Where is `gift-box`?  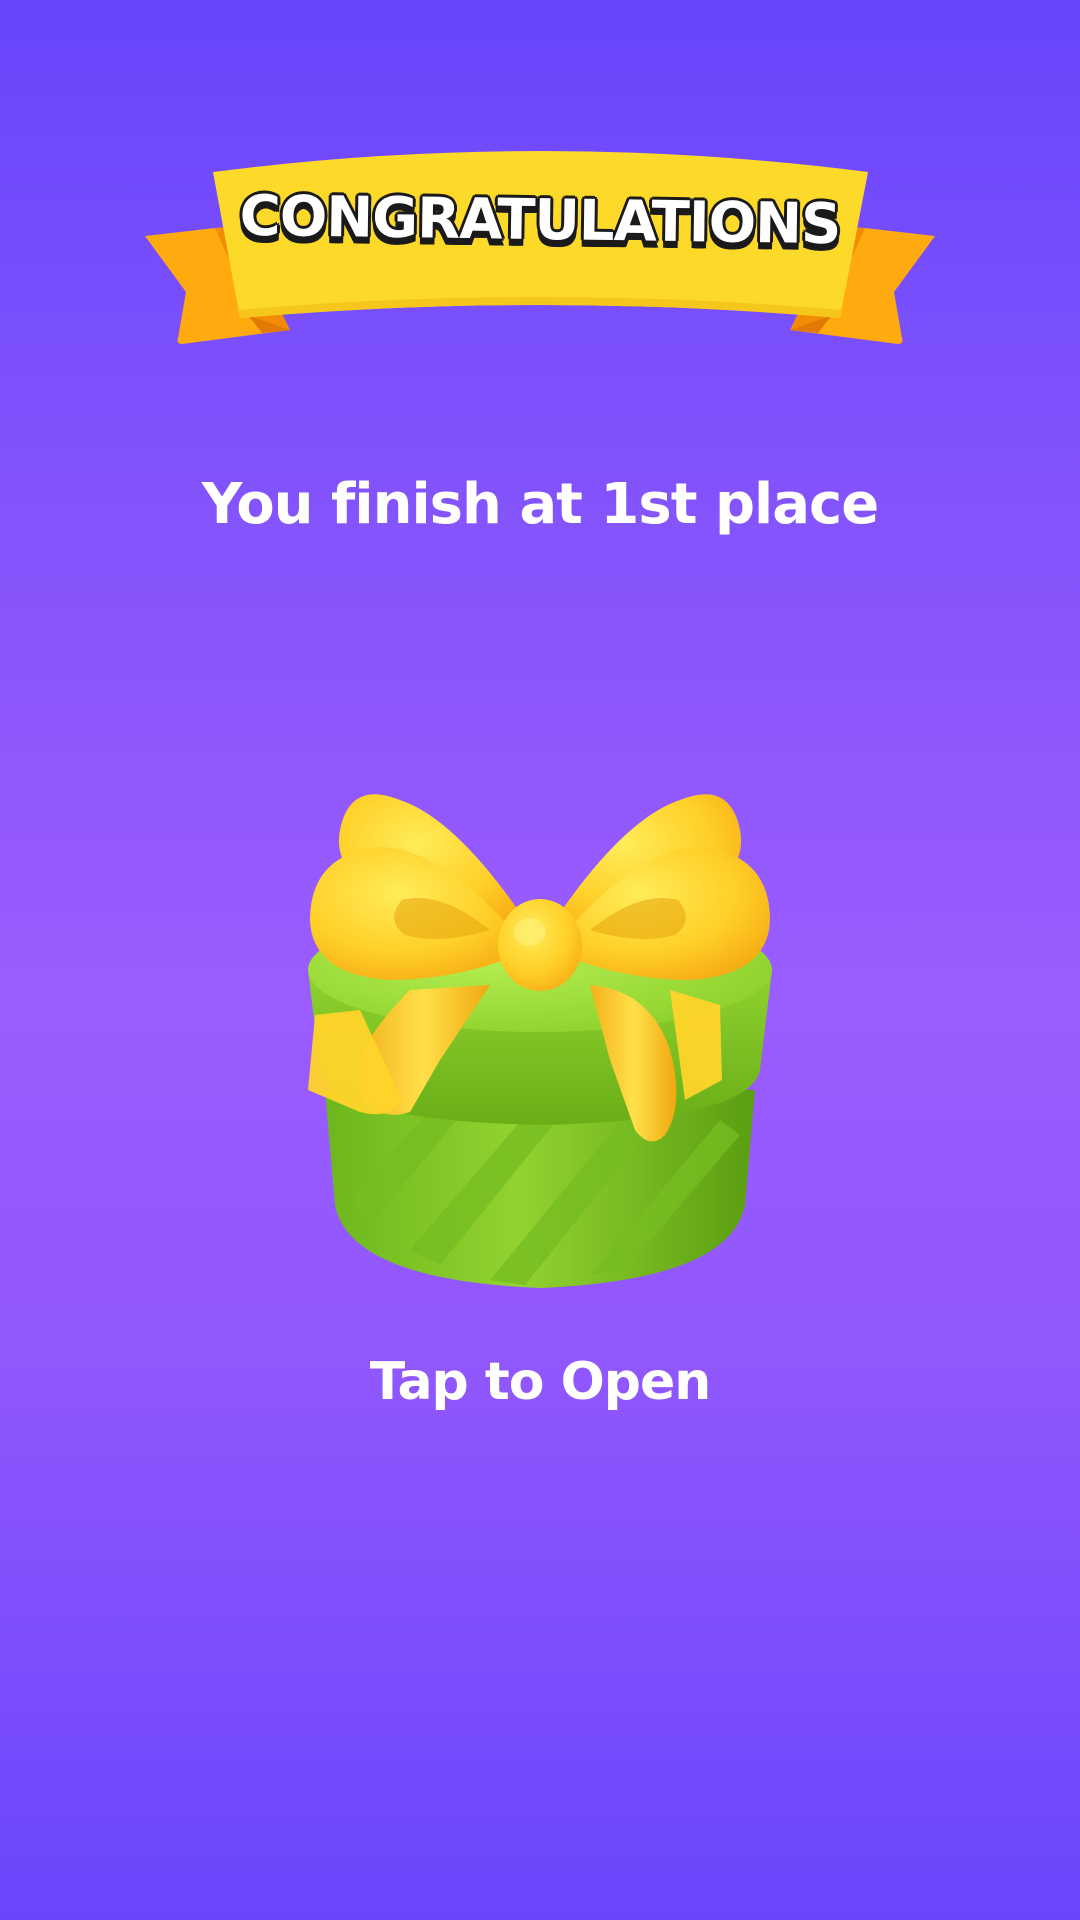
gift-box is located at coordinates (540, 1032).